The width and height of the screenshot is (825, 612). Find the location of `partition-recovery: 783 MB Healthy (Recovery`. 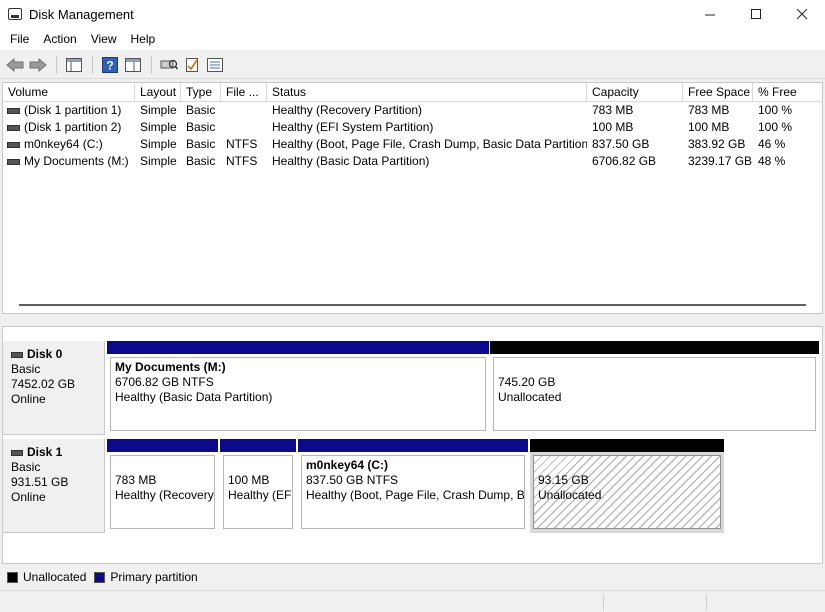

partition-recovery: 783 MB Healthy (Recovery is located at coordinates (162, 486).